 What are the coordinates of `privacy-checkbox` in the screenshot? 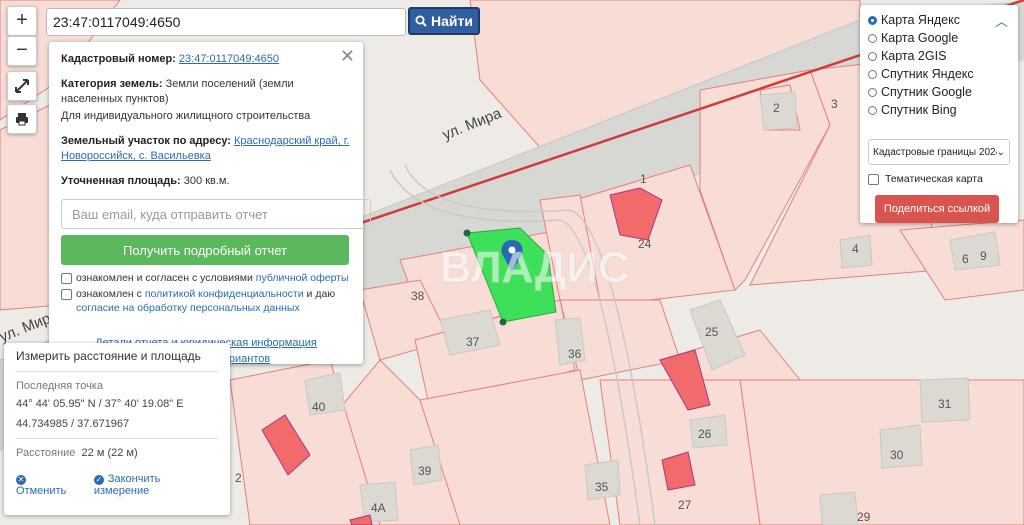 It's located at (66, 294).